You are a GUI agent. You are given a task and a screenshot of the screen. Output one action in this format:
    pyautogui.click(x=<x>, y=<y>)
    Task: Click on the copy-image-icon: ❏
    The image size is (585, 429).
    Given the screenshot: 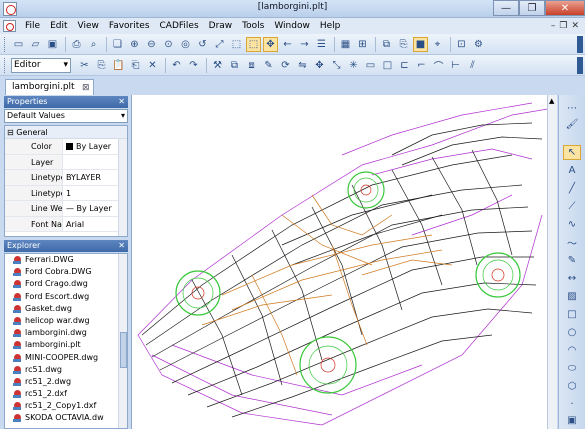 What is the action you would take?
    pyautogui.click(x=117, y=44)
    